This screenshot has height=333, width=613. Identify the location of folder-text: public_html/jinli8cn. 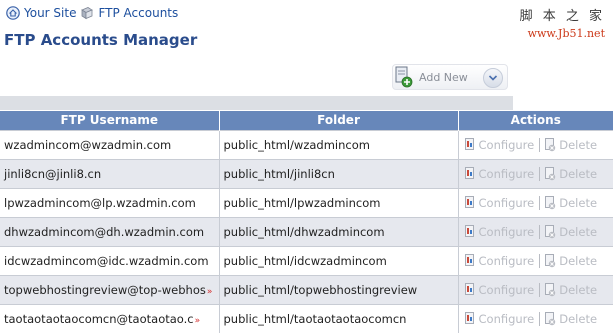
(279, 173).